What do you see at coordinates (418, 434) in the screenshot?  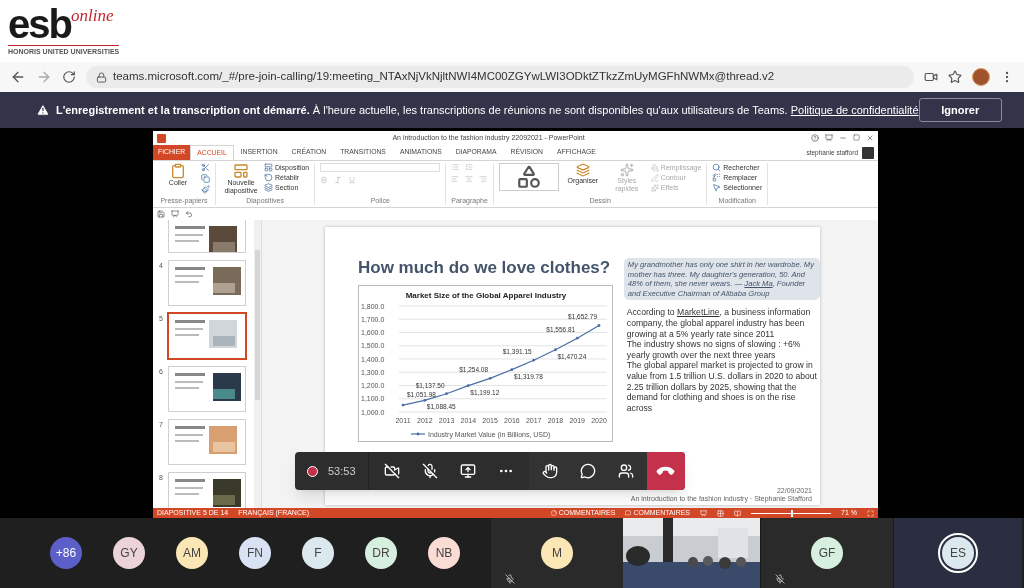 I see `legend-swatch` at bounding box center [418, 434].